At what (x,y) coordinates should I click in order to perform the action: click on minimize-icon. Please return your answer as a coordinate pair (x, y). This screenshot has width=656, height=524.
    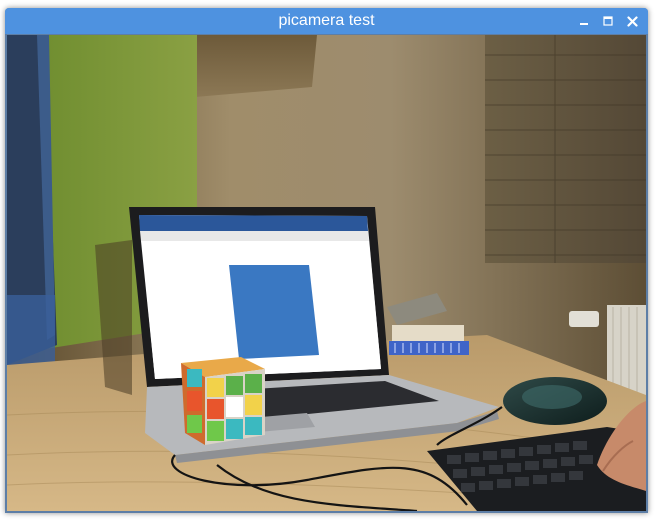
    Looking at the image, I should click on (584, 24).